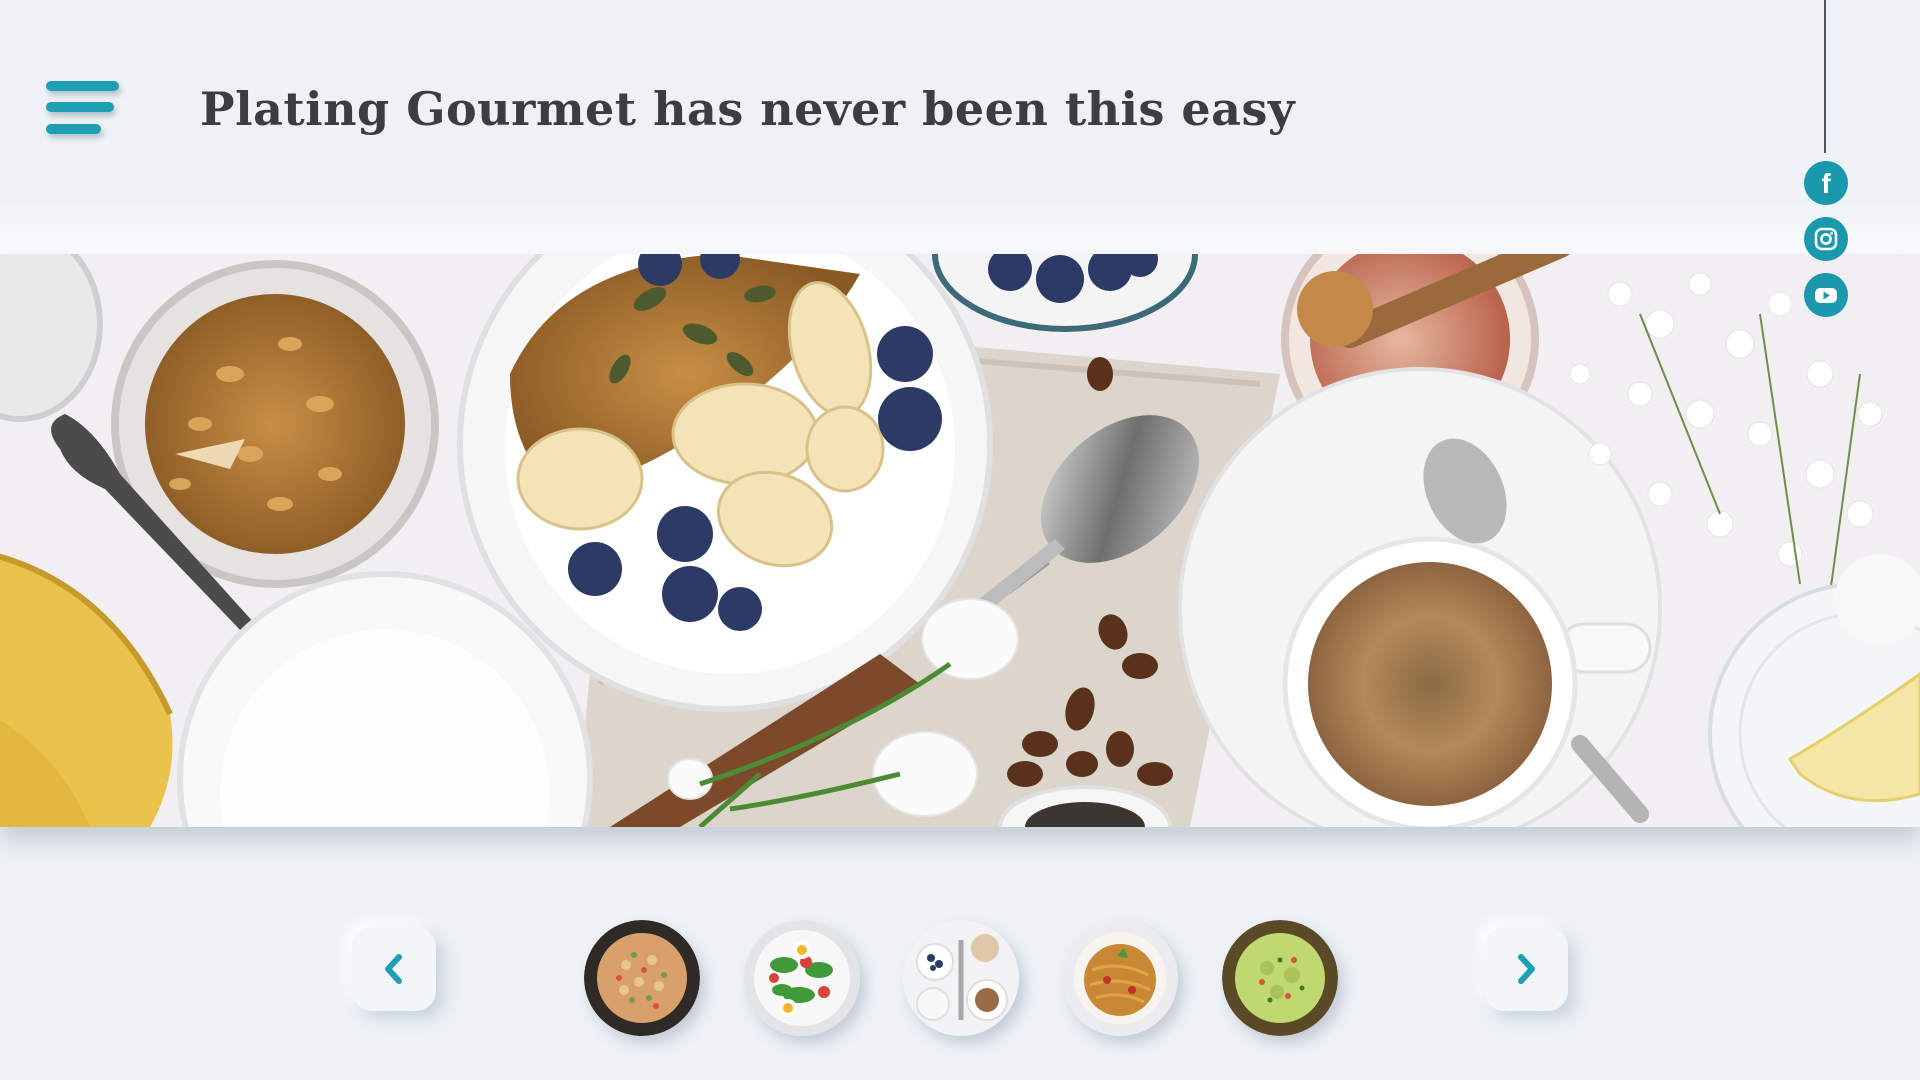  I want to click on social-divider-line, so click(1825, 76).